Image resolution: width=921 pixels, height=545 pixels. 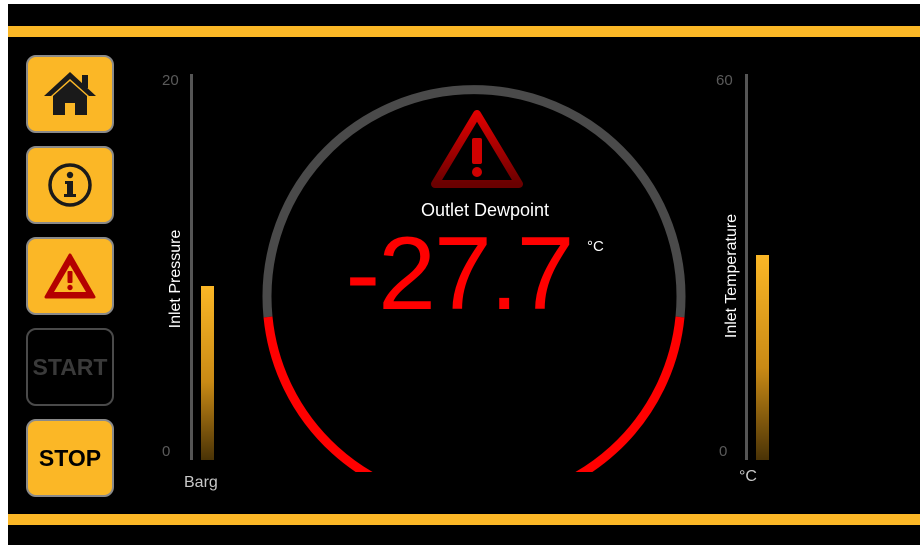 I want to click on start-button-label: START, so click(x=70, y=366).